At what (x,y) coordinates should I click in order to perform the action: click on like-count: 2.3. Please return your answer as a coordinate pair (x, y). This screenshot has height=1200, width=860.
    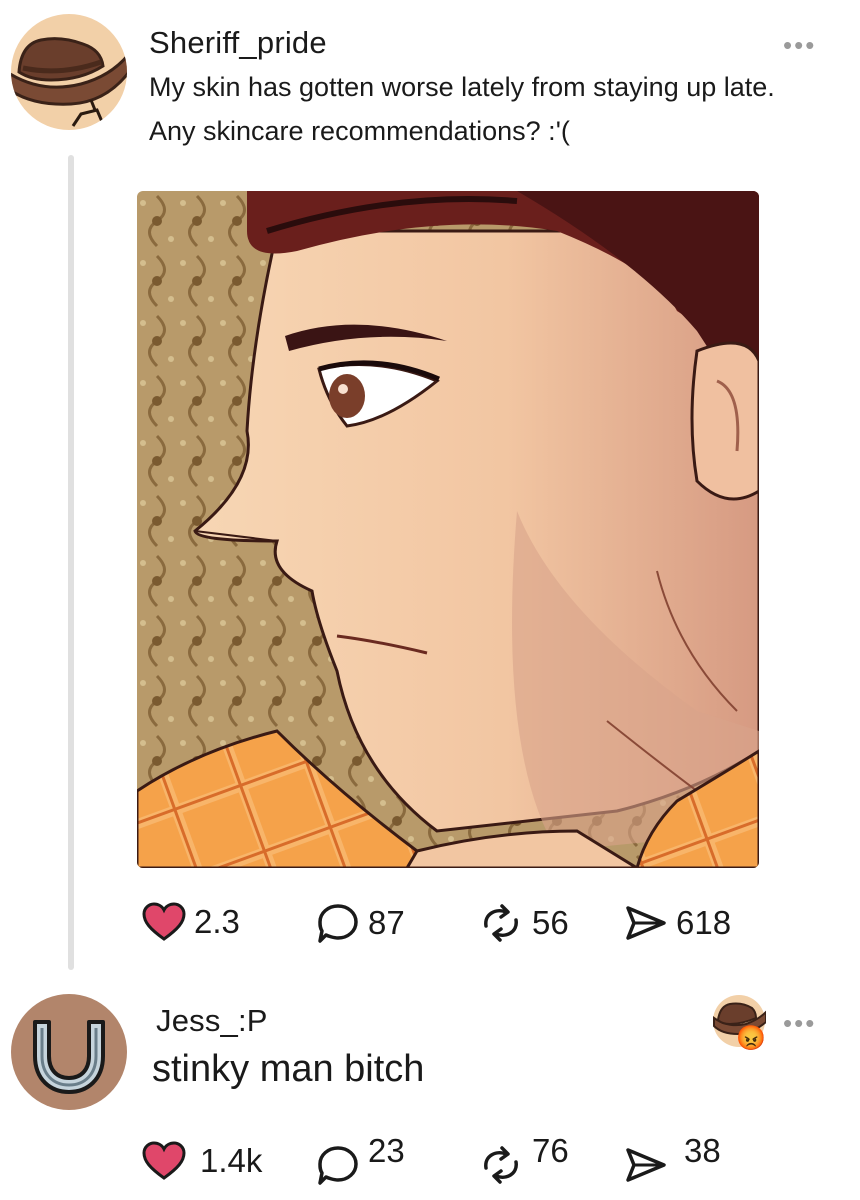
    Looking at the image, I should click on (217, 921).